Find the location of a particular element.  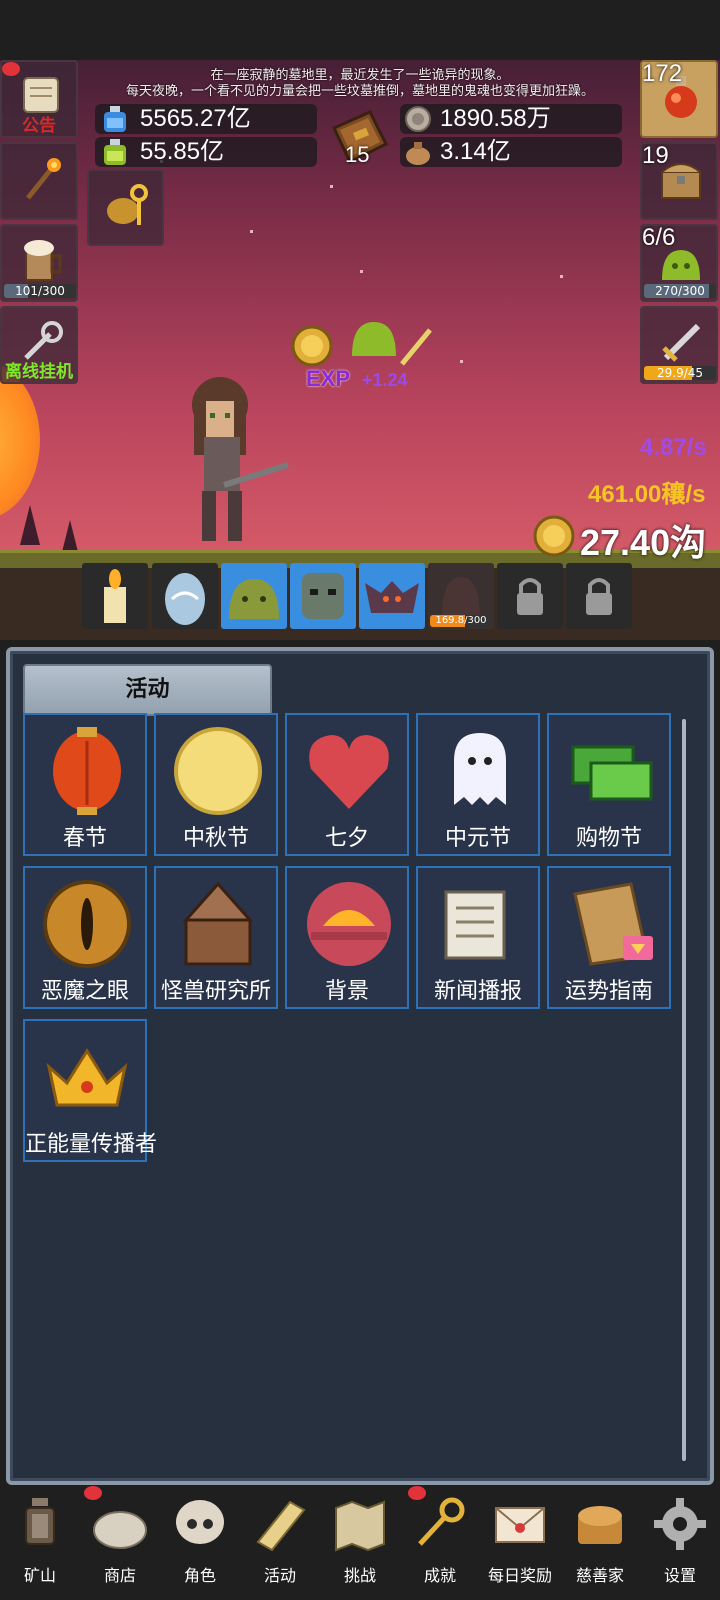

mug-progress-text: 101/300 is located at coordinates (40, 291).